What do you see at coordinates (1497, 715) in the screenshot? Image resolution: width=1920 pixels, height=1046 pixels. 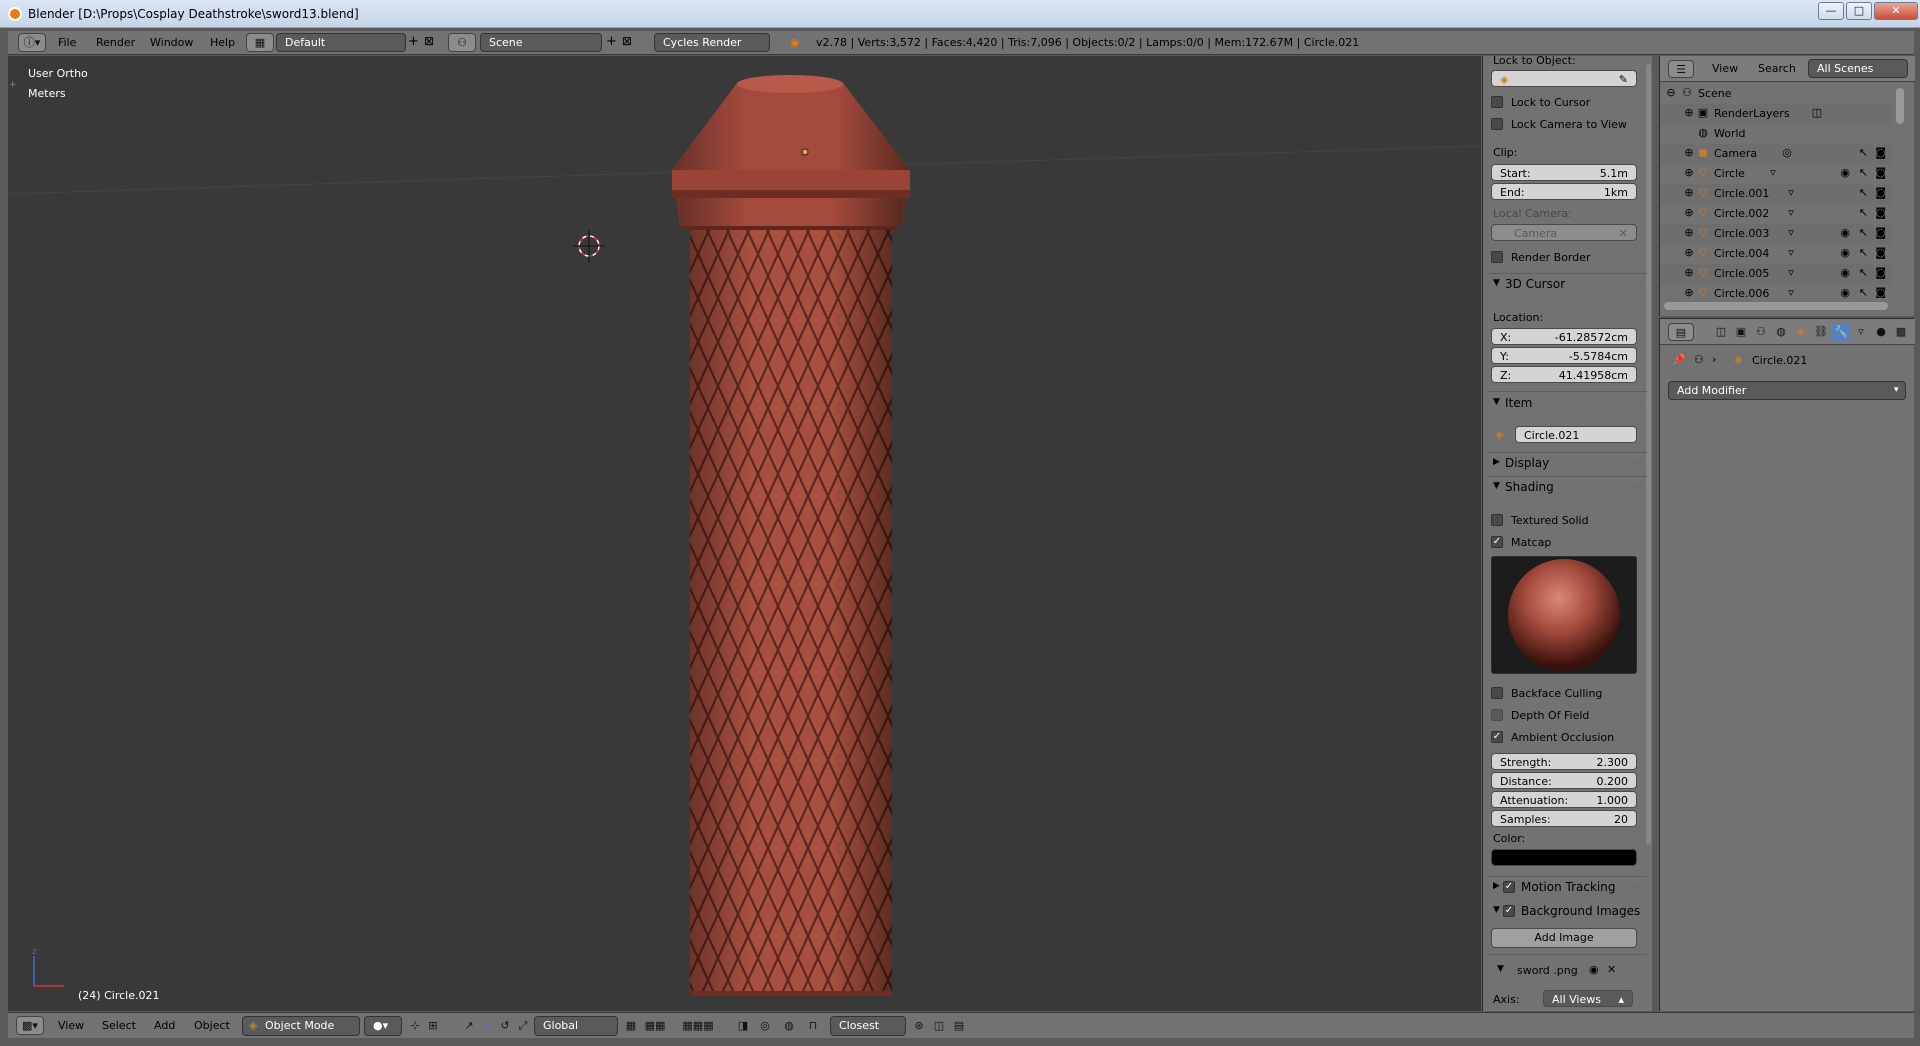 I see `depth-of-field-checkbox` at bounding box center [1497, 715].